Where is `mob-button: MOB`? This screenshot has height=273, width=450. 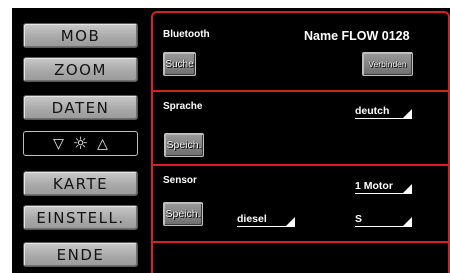
mob-button: MOB is located at coordinates (80, 35).